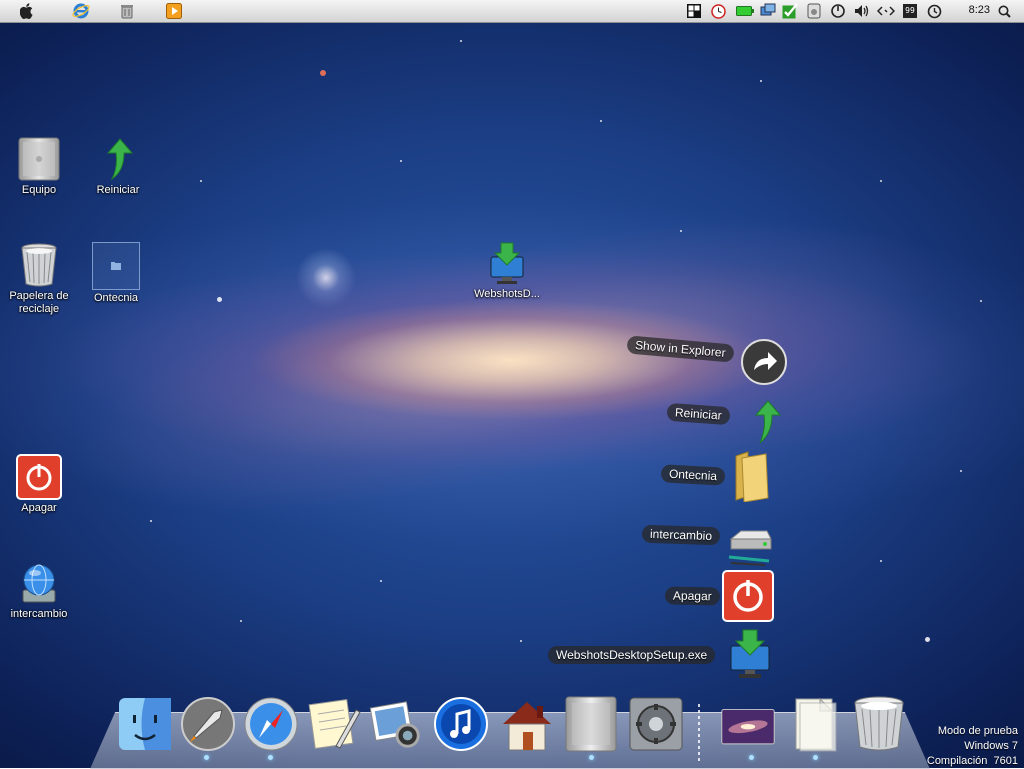 This screenshot has width=1024, height=769. I want to click on code-icon, so click(886, 11).